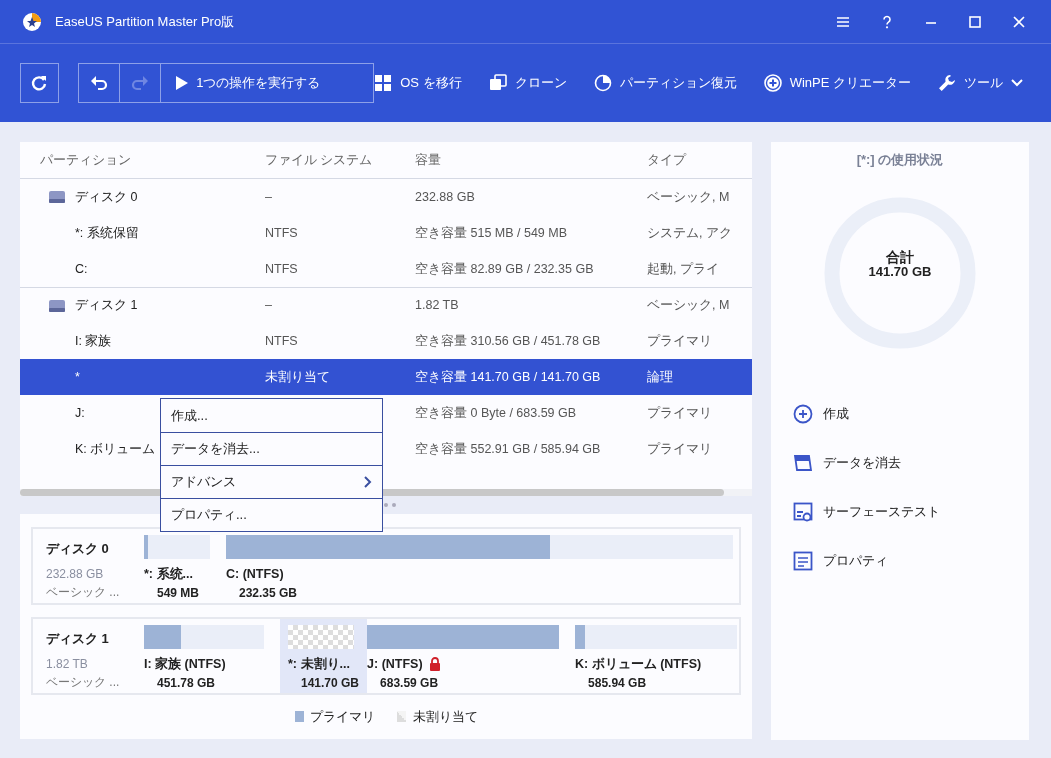 This screenshot has height=758, width=1051. What do you see at coordinates (93, 341) in the screenshot?
I see `partition-name: I: 家族` at bounding box center [93, 341].